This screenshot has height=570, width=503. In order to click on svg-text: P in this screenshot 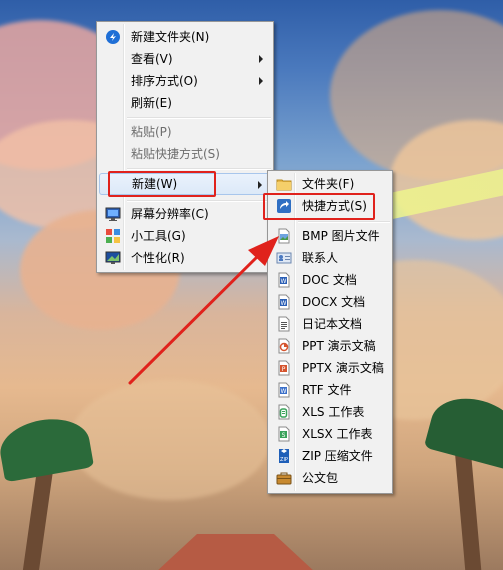, I will do `click(284, 369)`.